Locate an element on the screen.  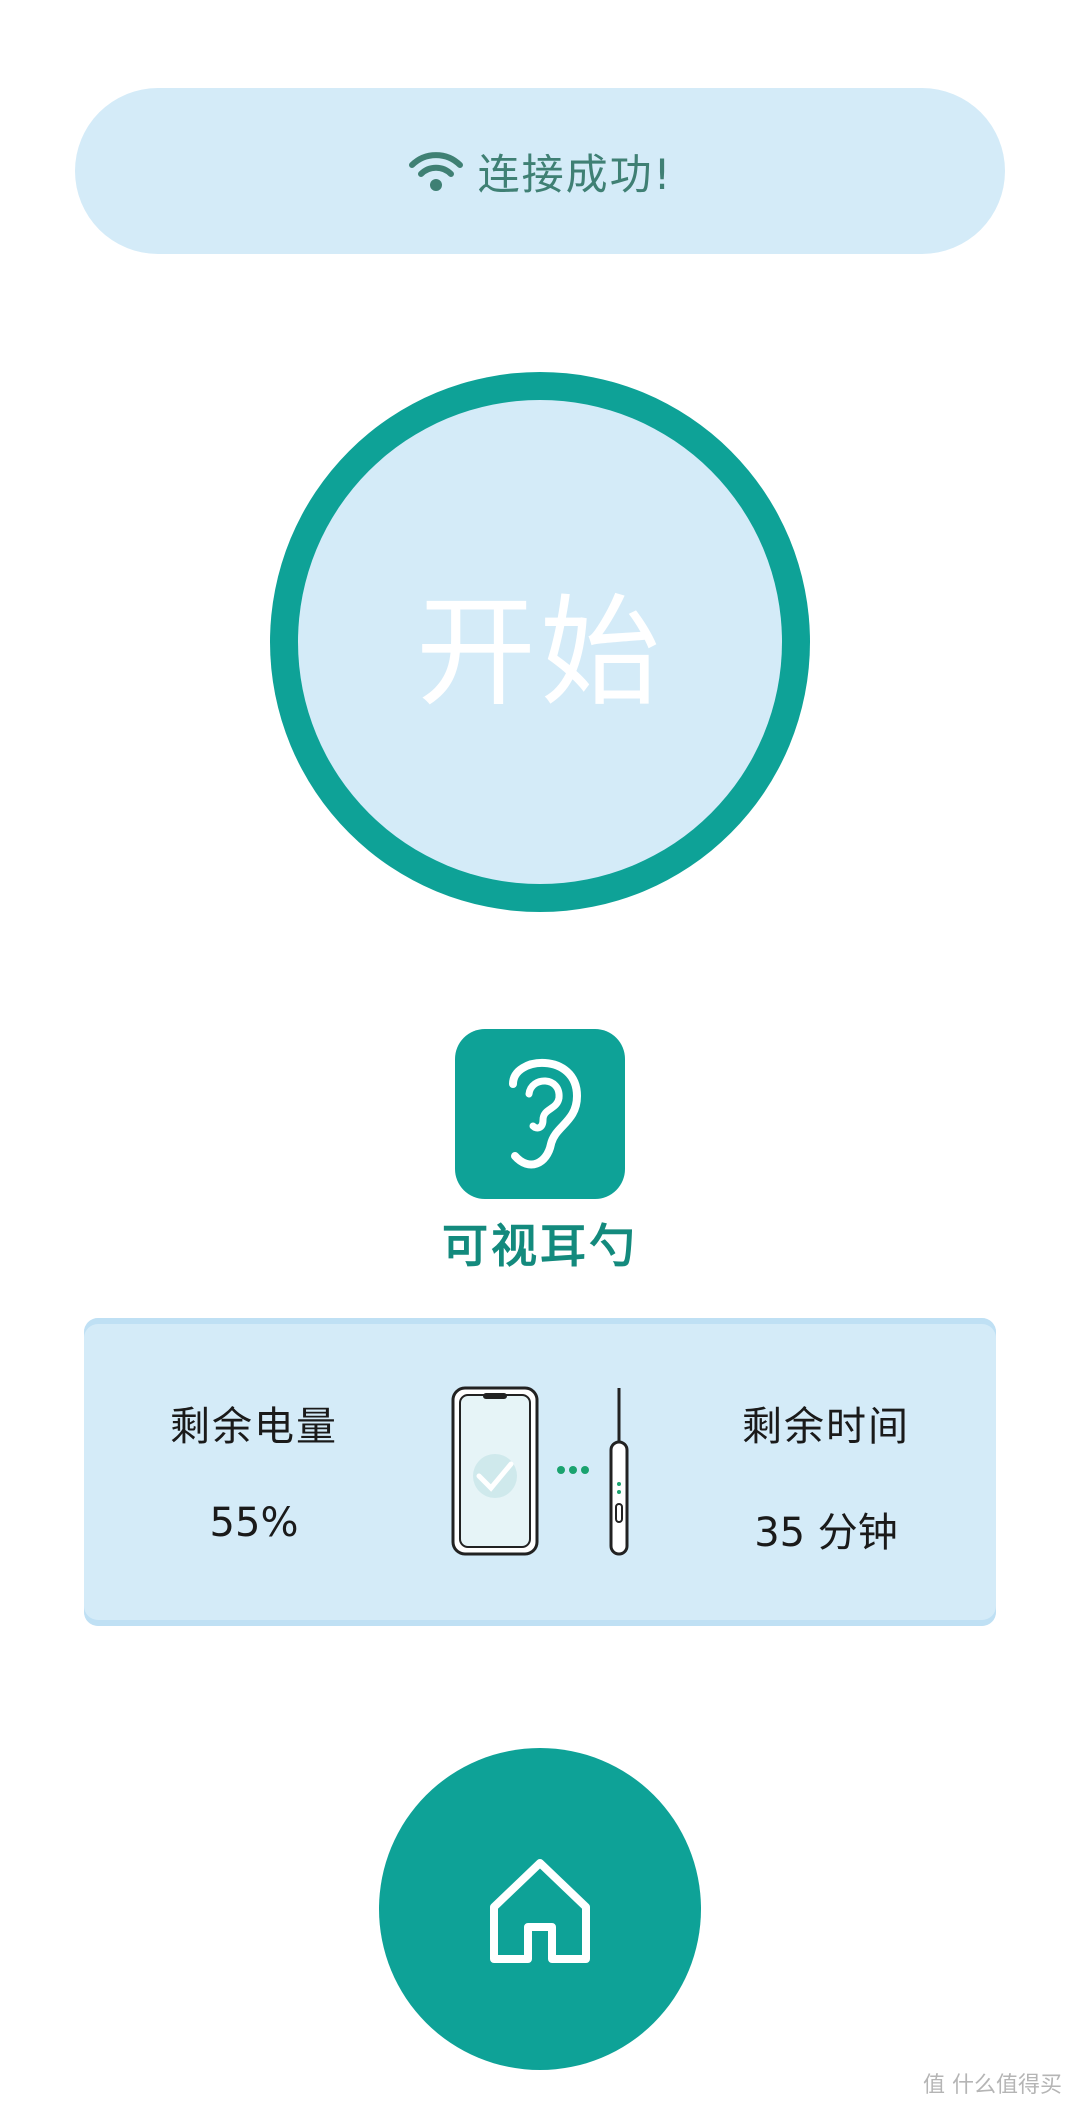
device-status-panel: 剩余电量 55% 剩余时间 35 分钟 is located at coordinates (540, 1472).